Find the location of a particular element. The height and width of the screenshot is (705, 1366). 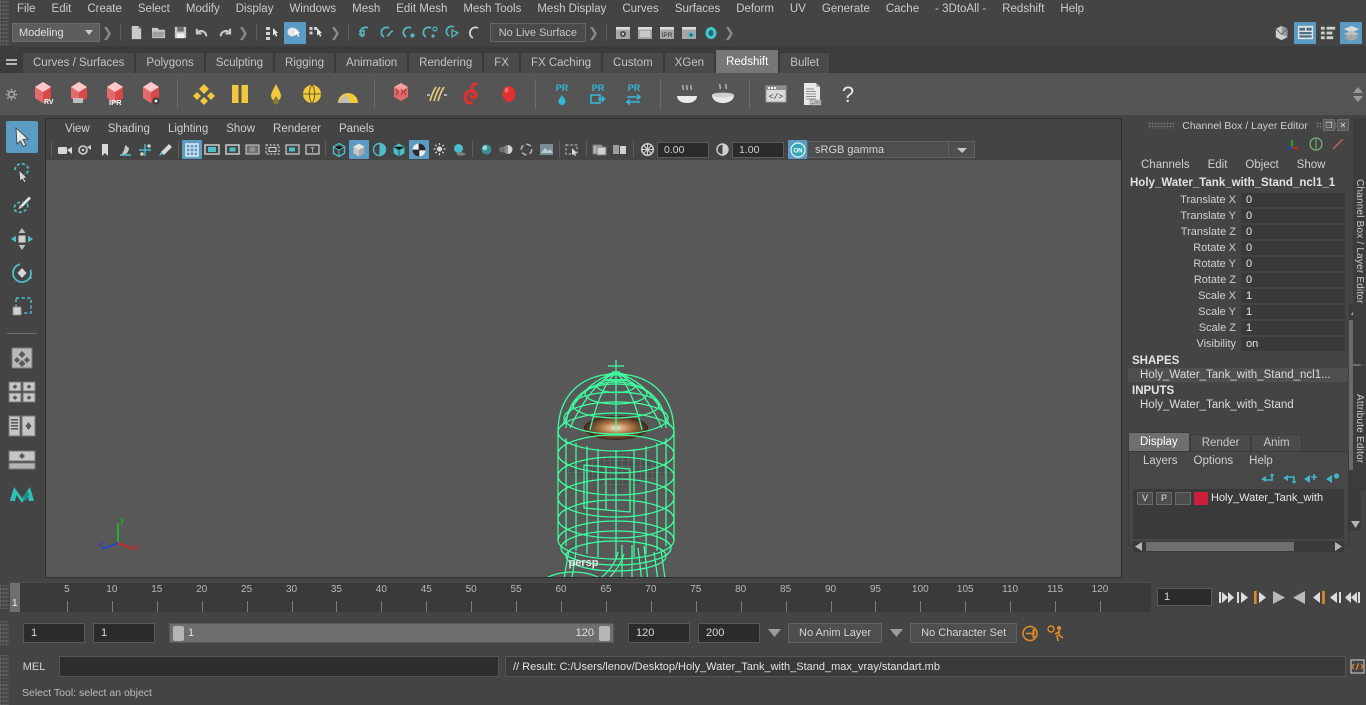

command-line-grip is located at coordinates (4, 666).